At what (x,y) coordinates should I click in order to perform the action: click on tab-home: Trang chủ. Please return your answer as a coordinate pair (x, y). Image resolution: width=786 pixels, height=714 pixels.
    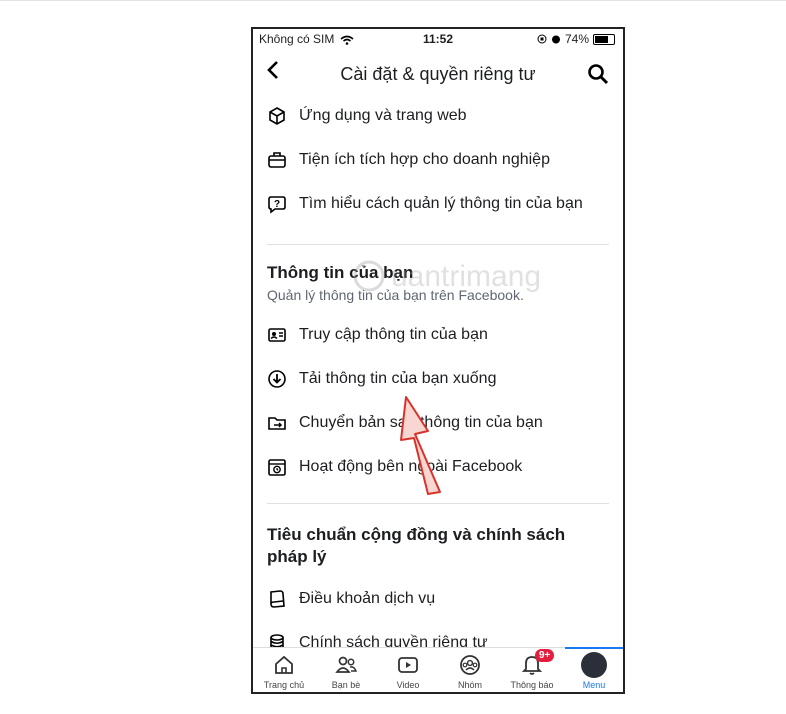
    Looking at the image, I should click on (284, 670).